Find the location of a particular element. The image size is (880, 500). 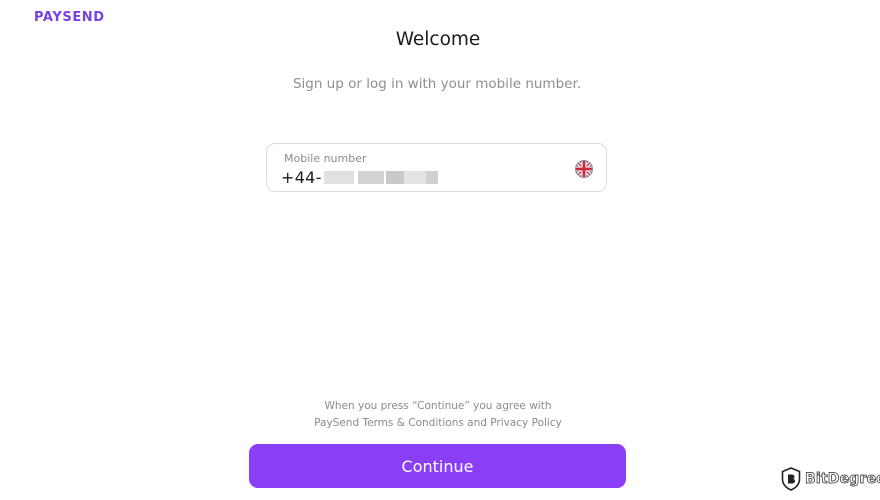

uk-flag-icon is located at coordinates (584, 169).